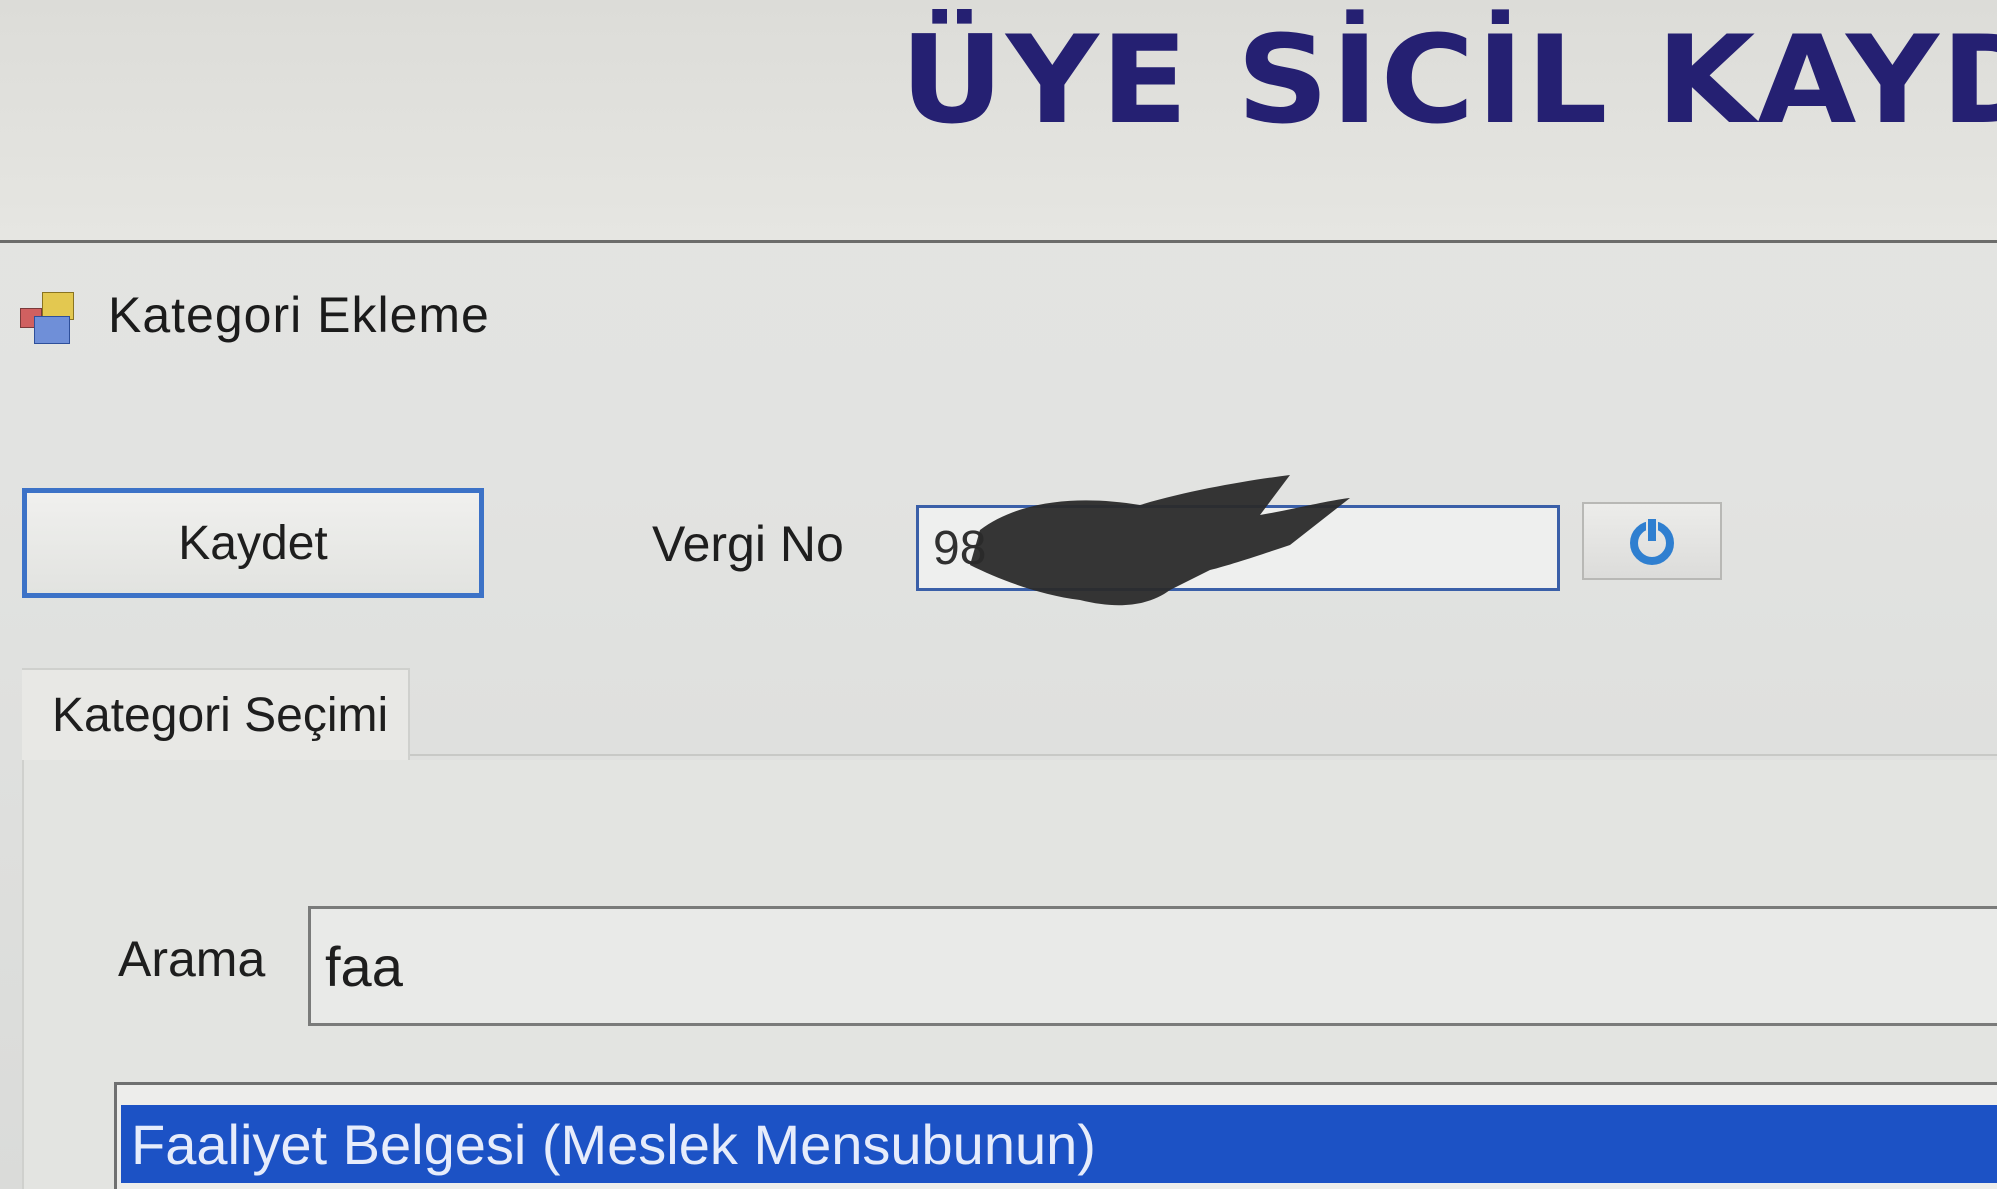  Describe the element at coordinates (1203, 755) in the screenshot. I see `tab-divider` at that location.